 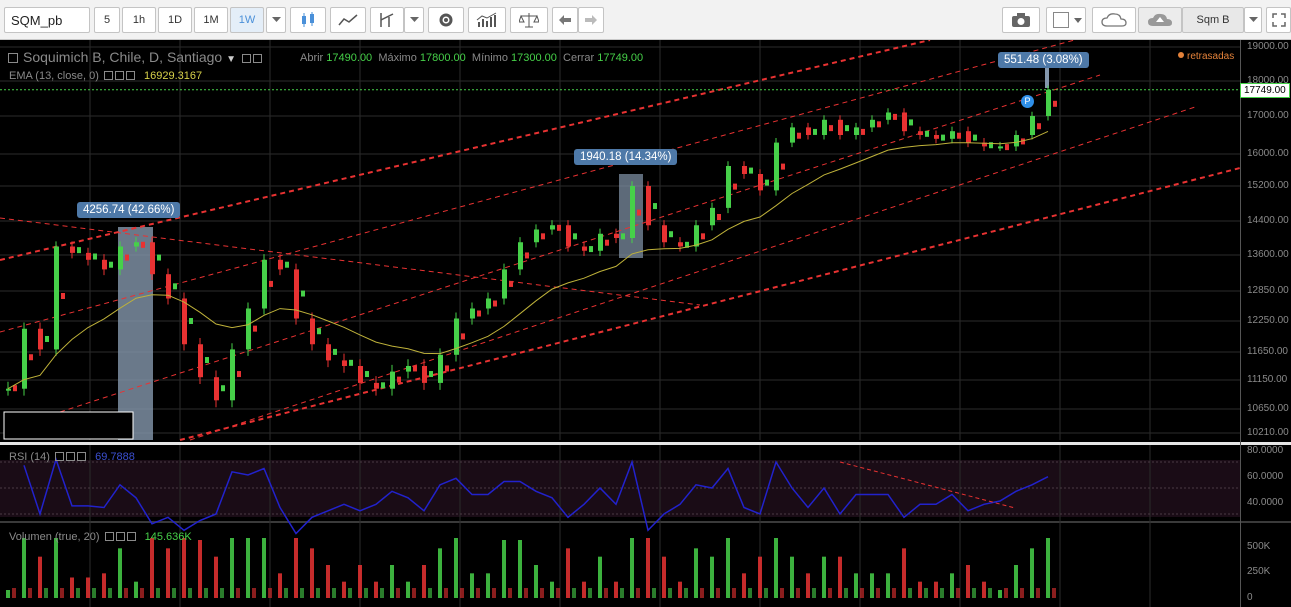 I want to click on compare-button, so click(x=529, y=20).